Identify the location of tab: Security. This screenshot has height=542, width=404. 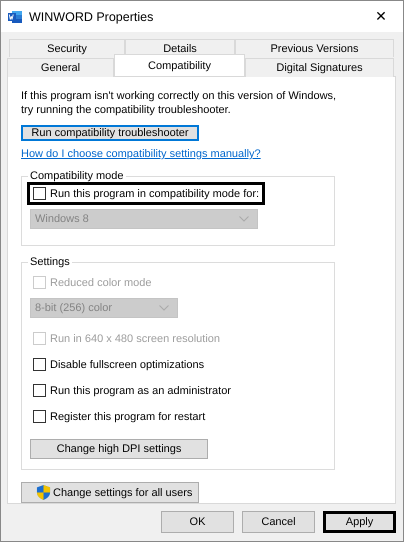
(67, 48).